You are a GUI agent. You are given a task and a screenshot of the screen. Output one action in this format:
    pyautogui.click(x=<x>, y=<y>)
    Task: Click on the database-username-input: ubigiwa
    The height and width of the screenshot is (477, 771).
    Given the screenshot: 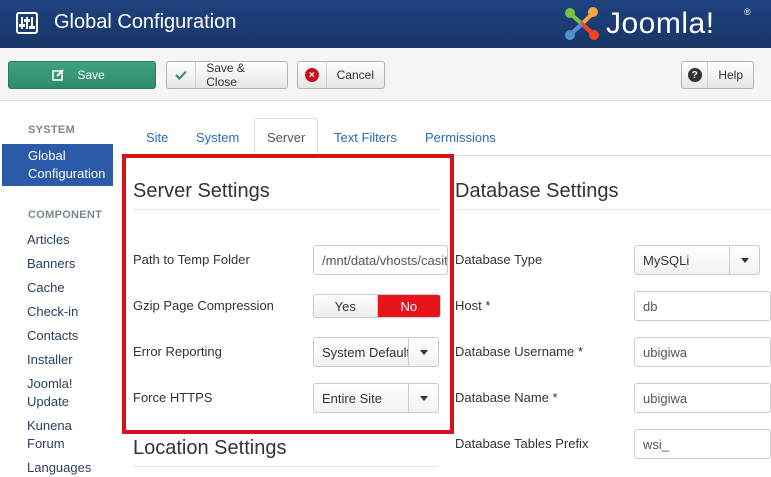 What is the action you would take?
    pyautogui.click(x=702, y=352)
    